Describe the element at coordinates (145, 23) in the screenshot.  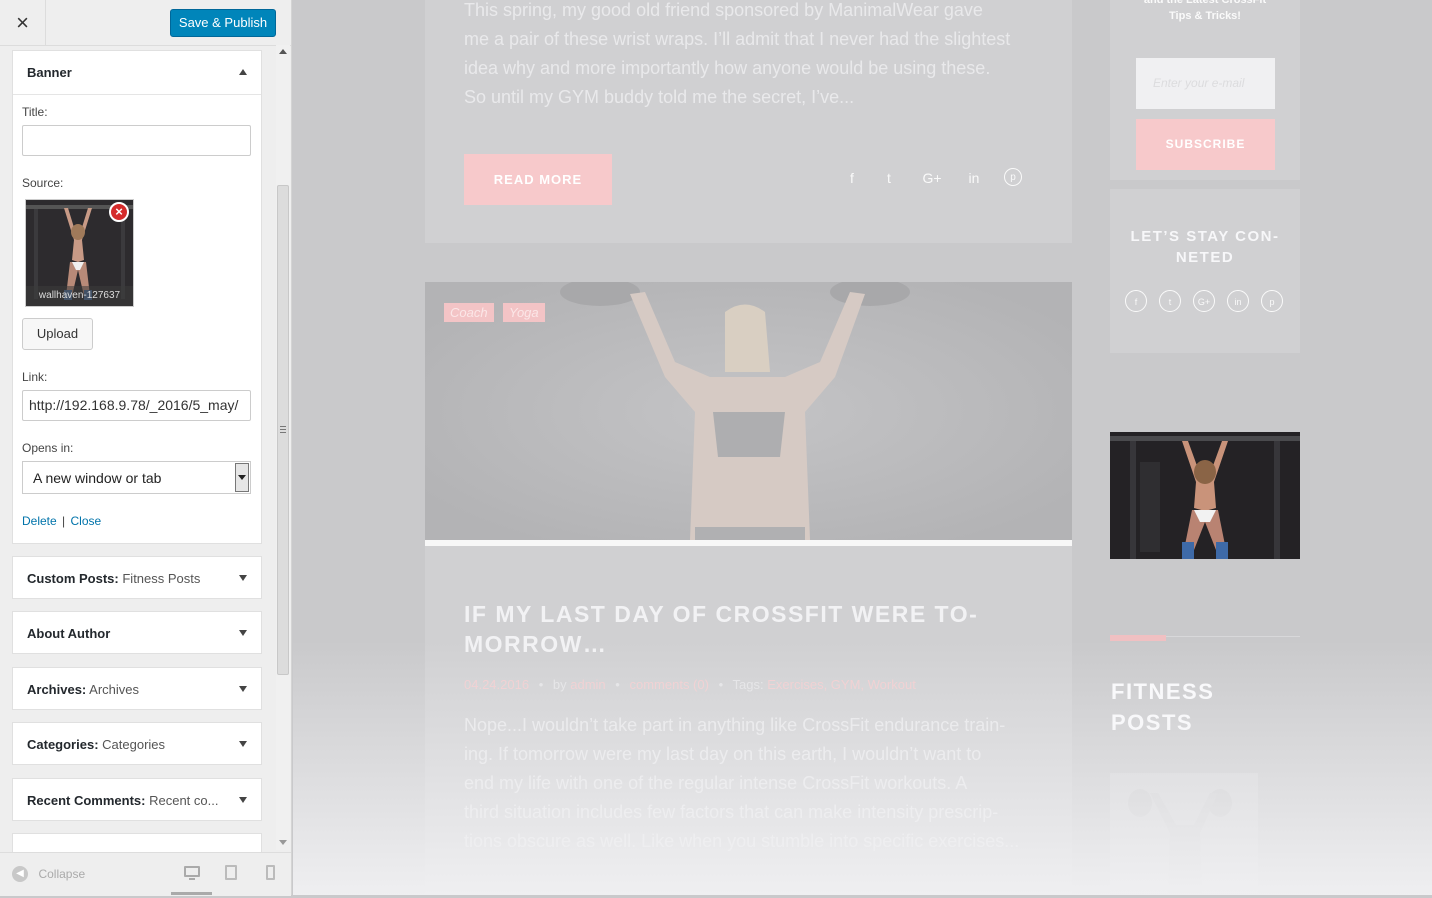
I see `panel-header: × Save & Publish` at that location.